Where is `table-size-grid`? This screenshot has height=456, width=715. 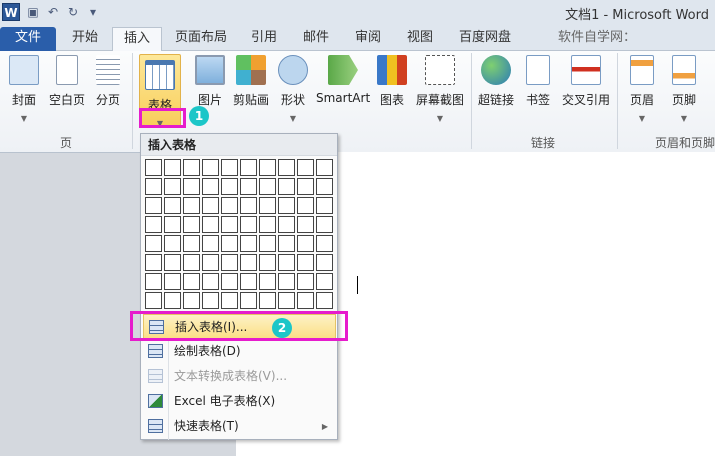 table-size-grid is located at coordinates (239, 234).